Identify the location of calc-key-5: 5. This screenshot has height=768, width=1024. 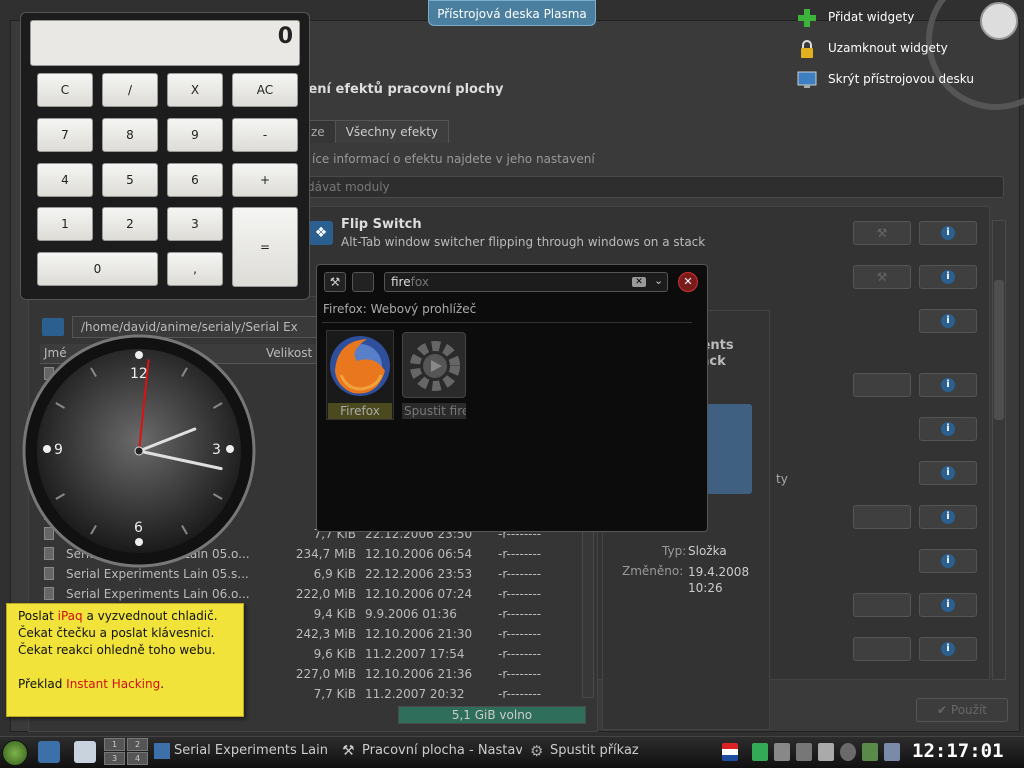
(130, 180).